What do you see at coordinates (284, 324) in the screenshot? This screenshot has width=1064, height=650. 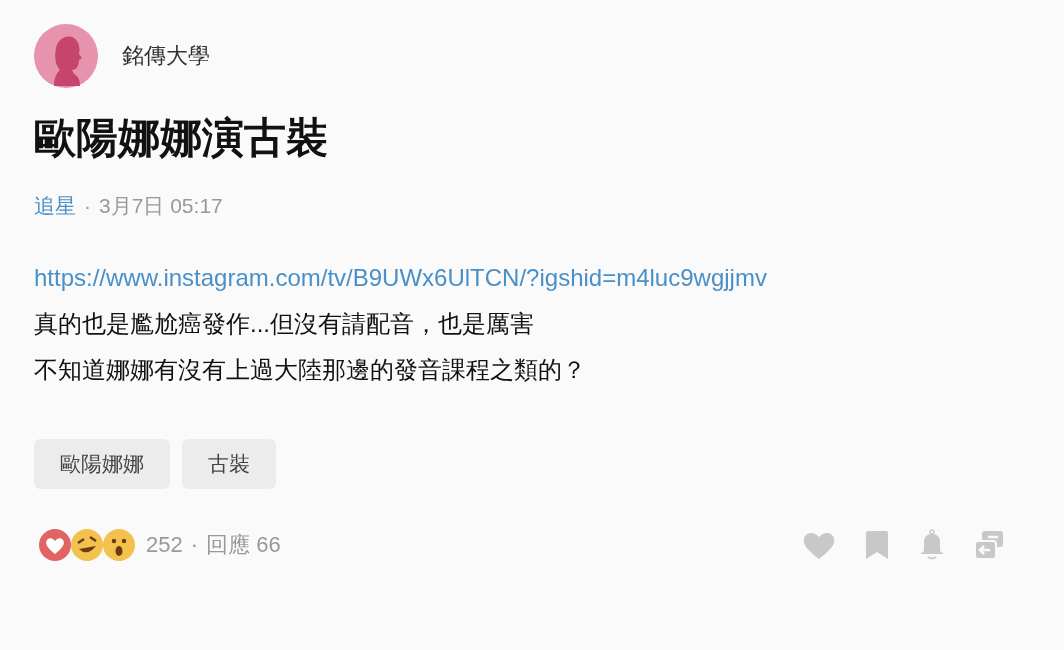 I see `body-text: 真的也是尷尬癌發作...但沒有請配音，也是厲害` at bounding box center [284, 324].